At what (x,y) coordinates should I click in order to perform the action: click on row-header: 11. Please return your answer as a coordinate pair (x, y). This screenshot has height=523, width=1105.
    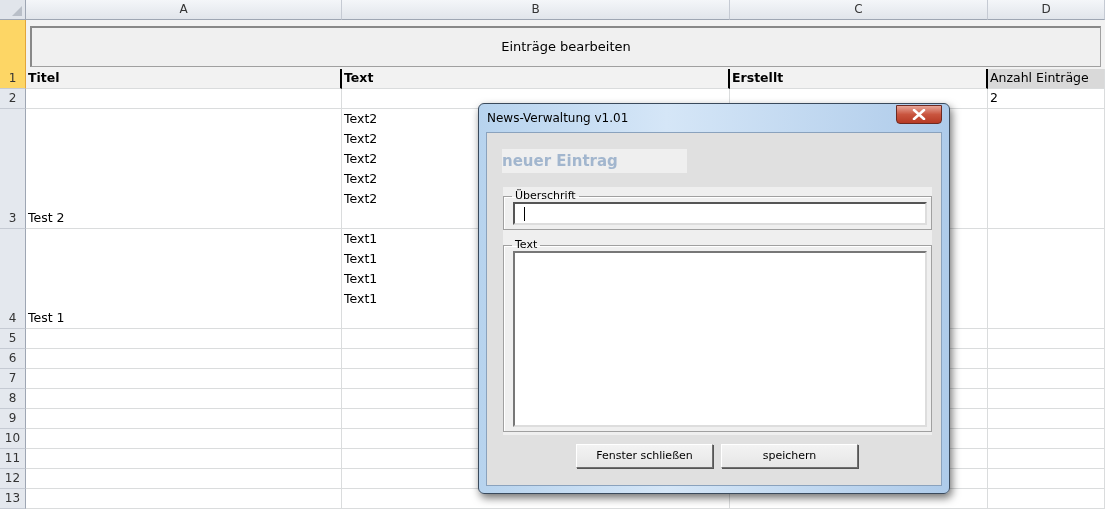
    Looking at the image, I should click on (13, 459).